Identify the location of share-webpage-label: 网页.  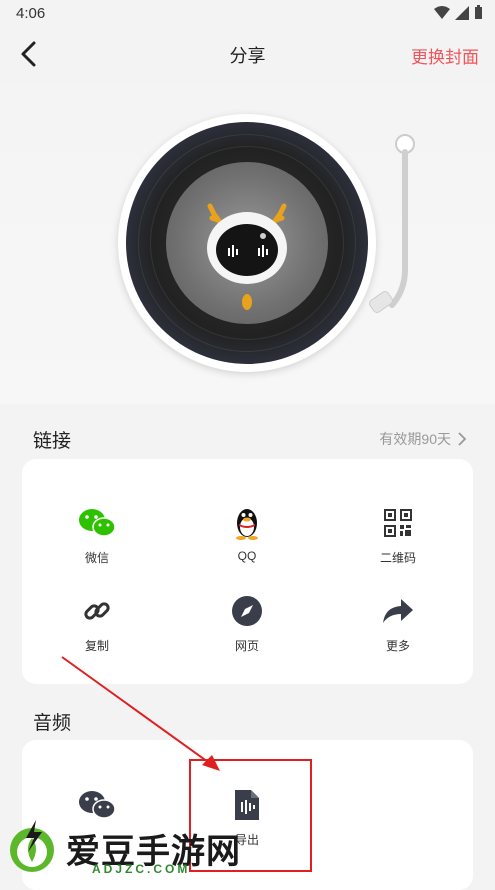
(246, 646).